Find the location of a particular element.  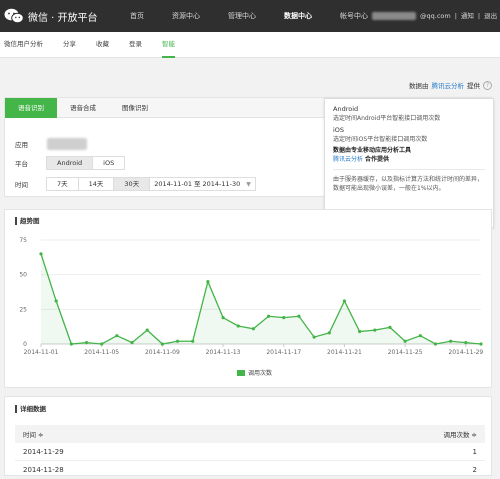

col-count-header: 调用次数 ≑ is located at coordinates (460, 434).